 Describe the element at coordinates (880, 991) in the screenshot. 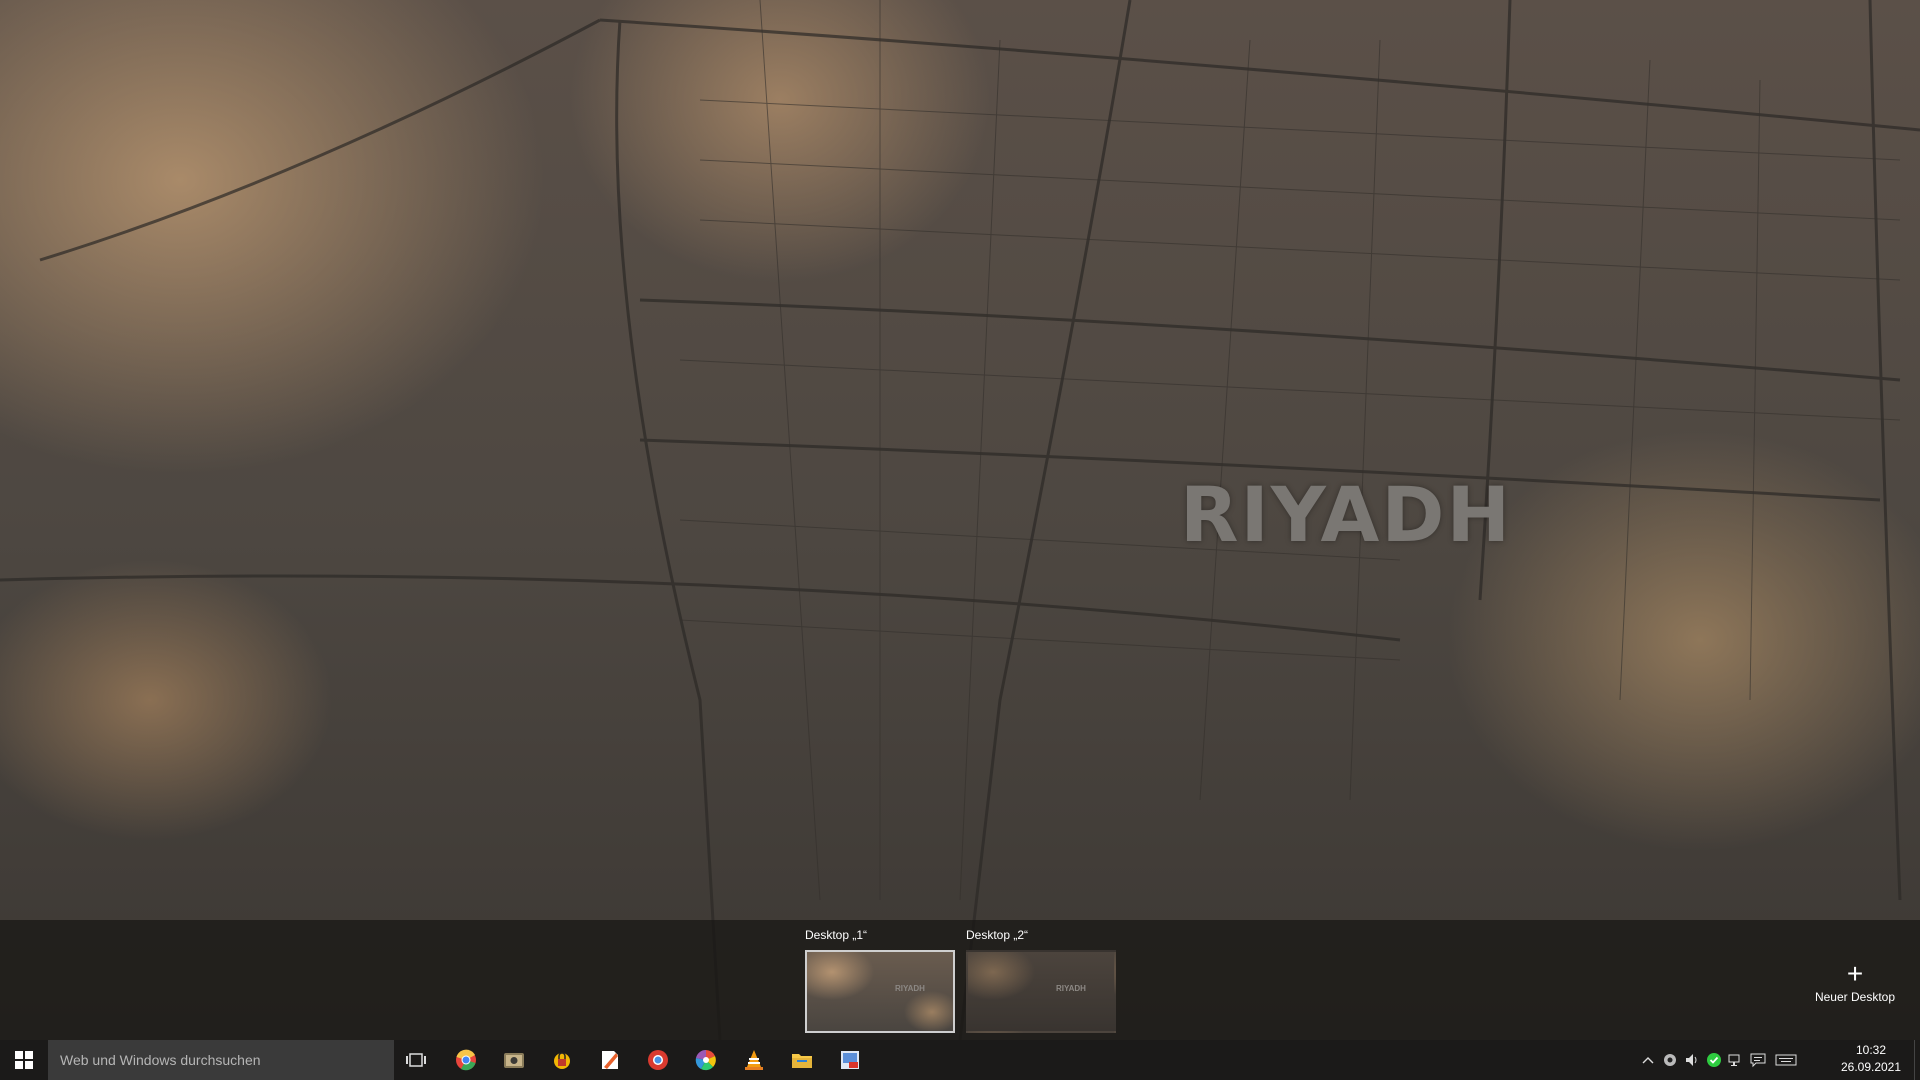

I see `desktop-1-thumbnail: RIYADH` at that location.